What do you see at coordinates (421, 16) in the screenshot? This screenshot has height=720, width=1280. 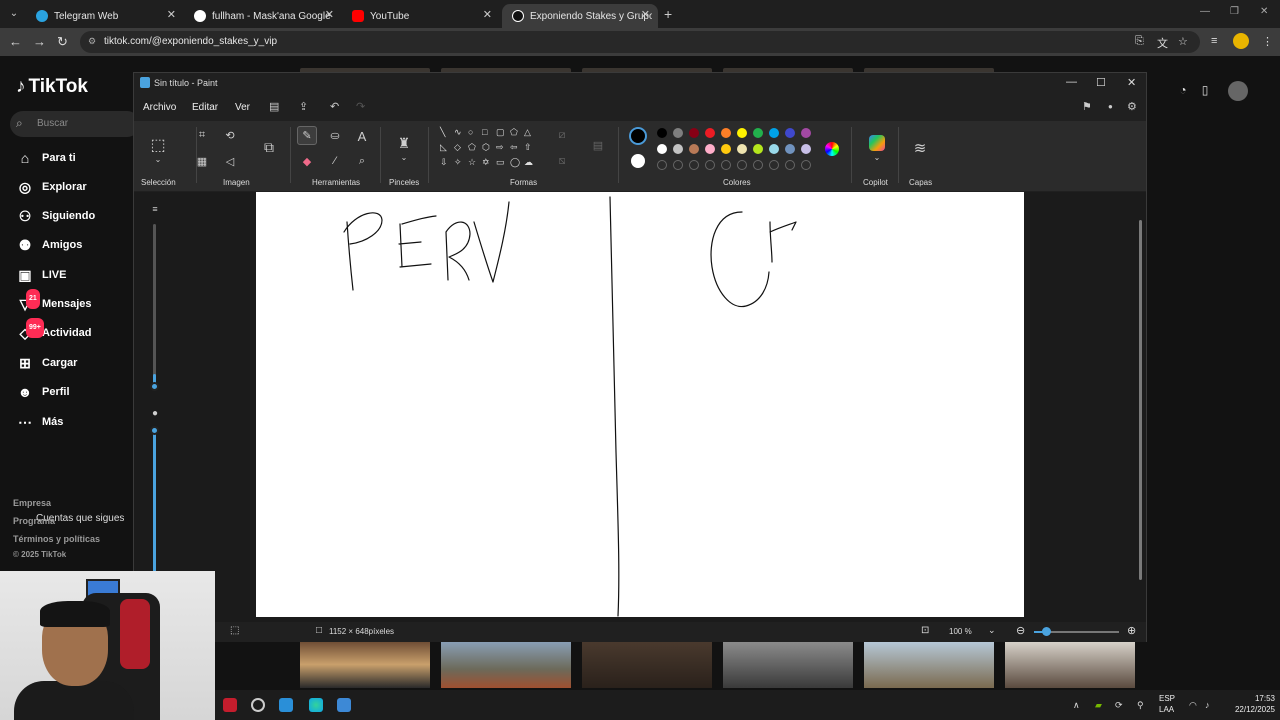 I see `tab-youtube: YouTube ✕` at bounding box center [421, 16].